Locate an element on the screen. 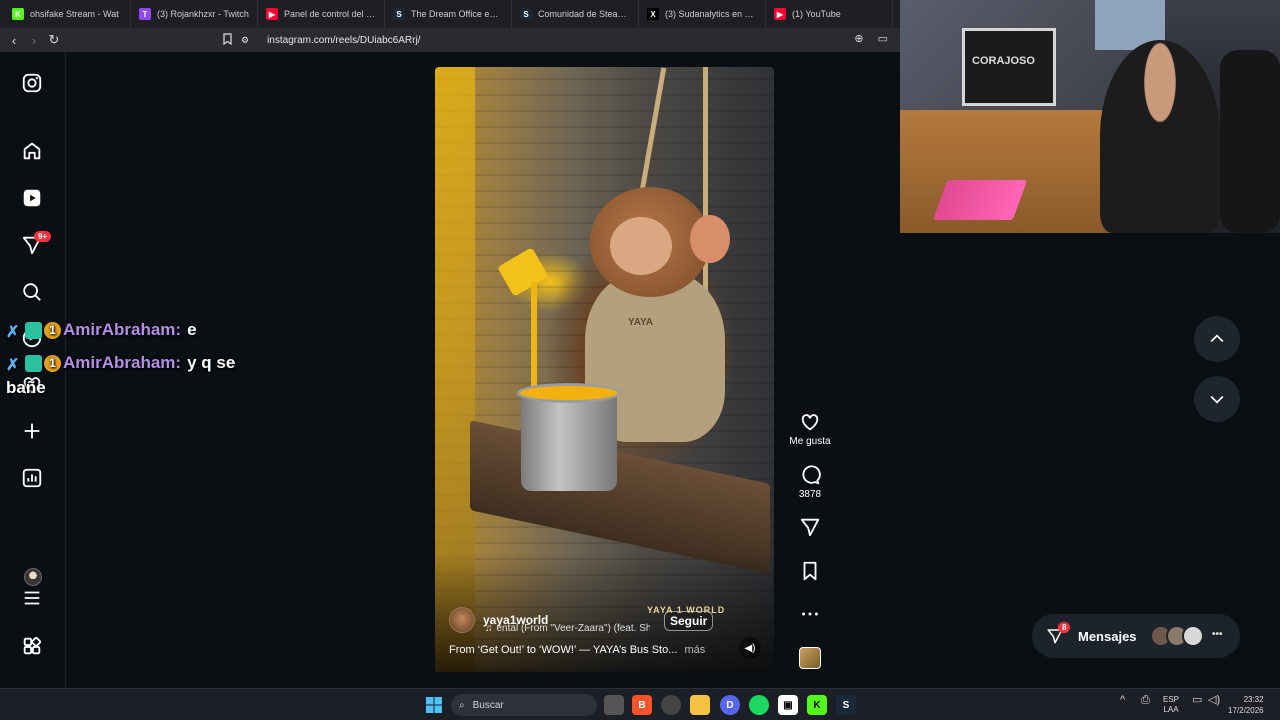 The image size is (1280, 720). webcam-poster-text: CORAJOSO is located at coordinates (1003, 61).